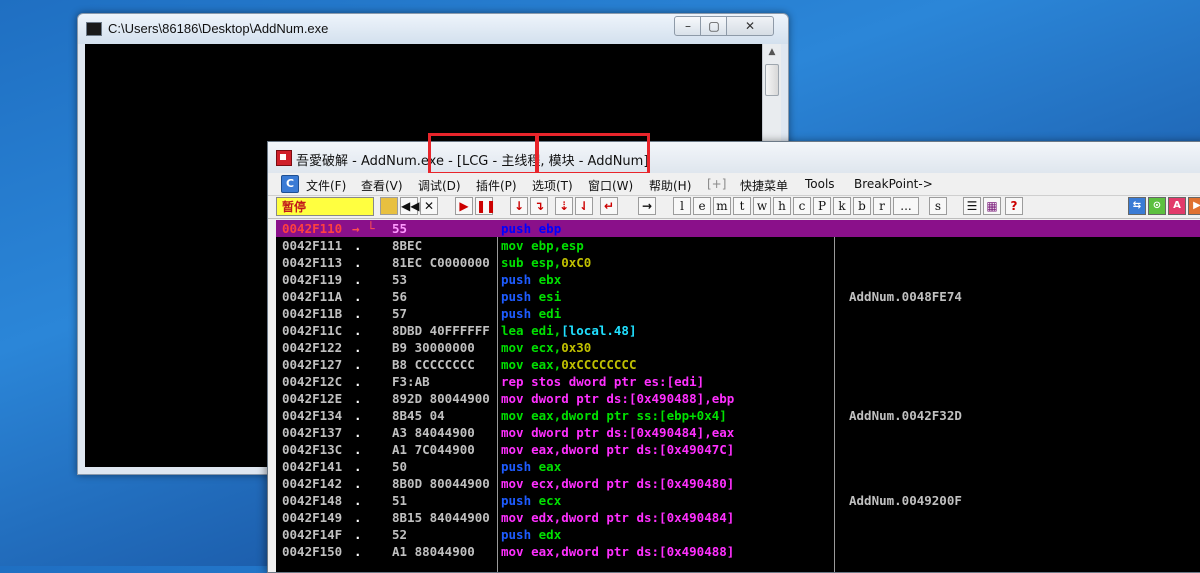  I want to click on breakpoints-button: b, so click(862, 206).